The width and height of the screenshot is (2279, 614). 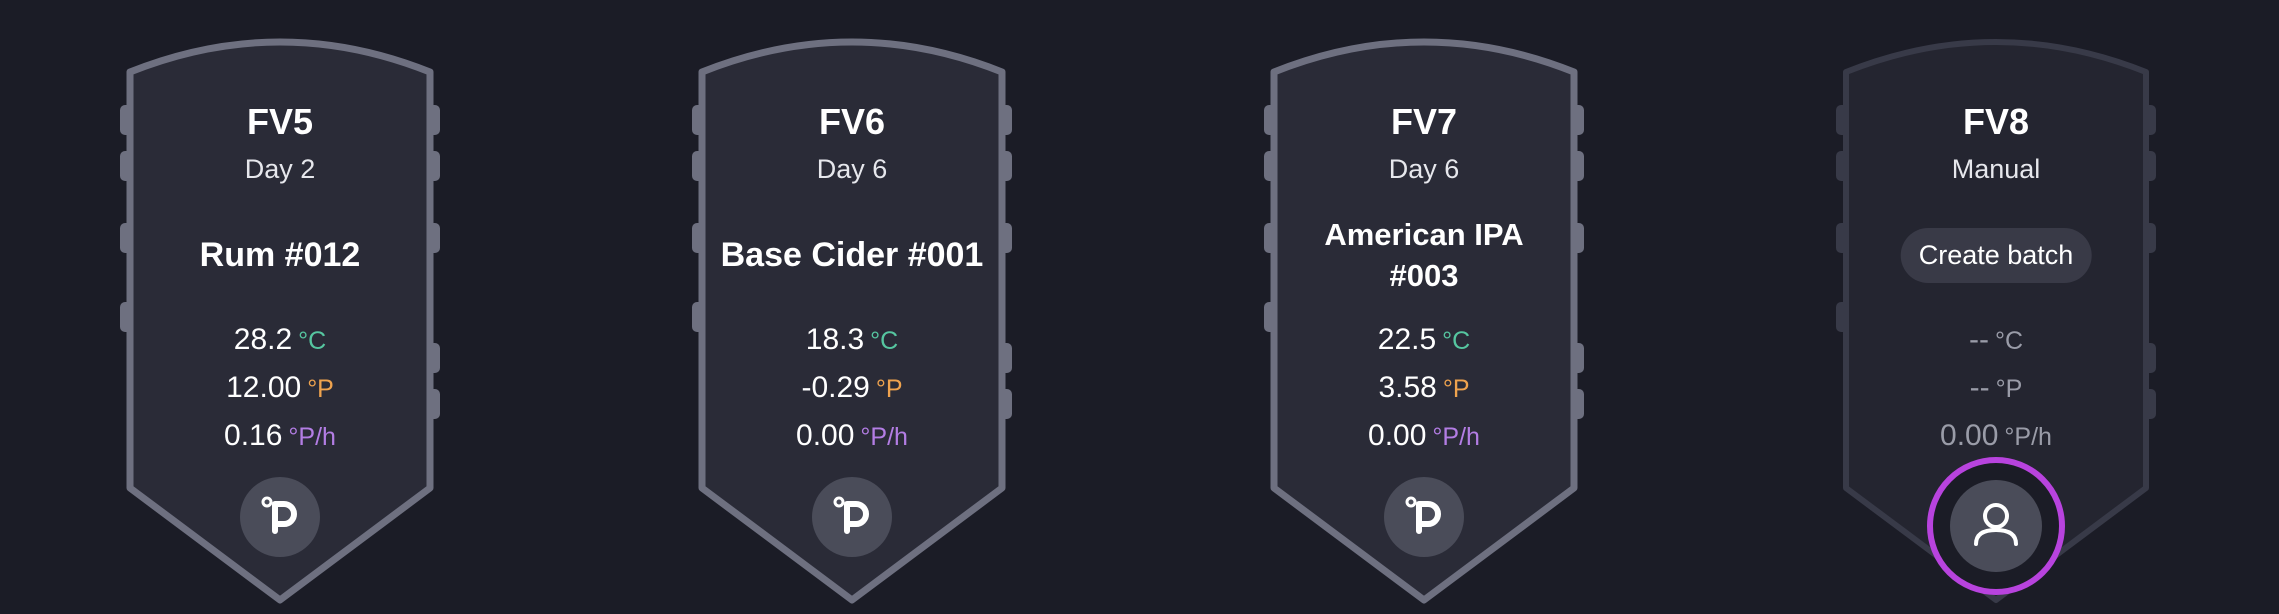 I want to click on manual-mode-button, so click(x=1996, y=526).